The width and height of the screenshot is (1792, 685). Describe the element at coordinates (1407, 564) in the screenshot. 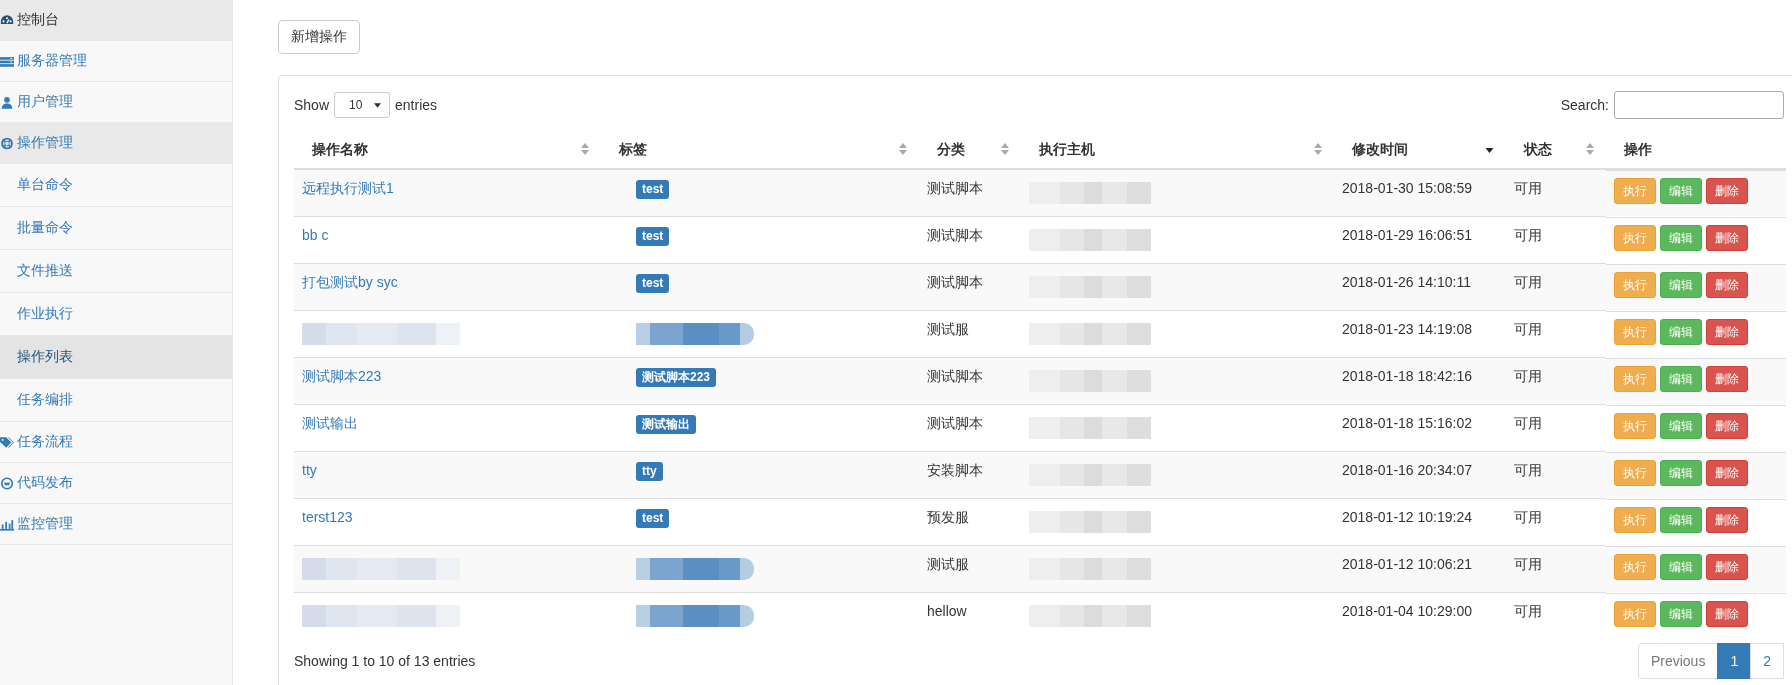

I see `modified-time: 2018-01-12 10:06:21` at that location.